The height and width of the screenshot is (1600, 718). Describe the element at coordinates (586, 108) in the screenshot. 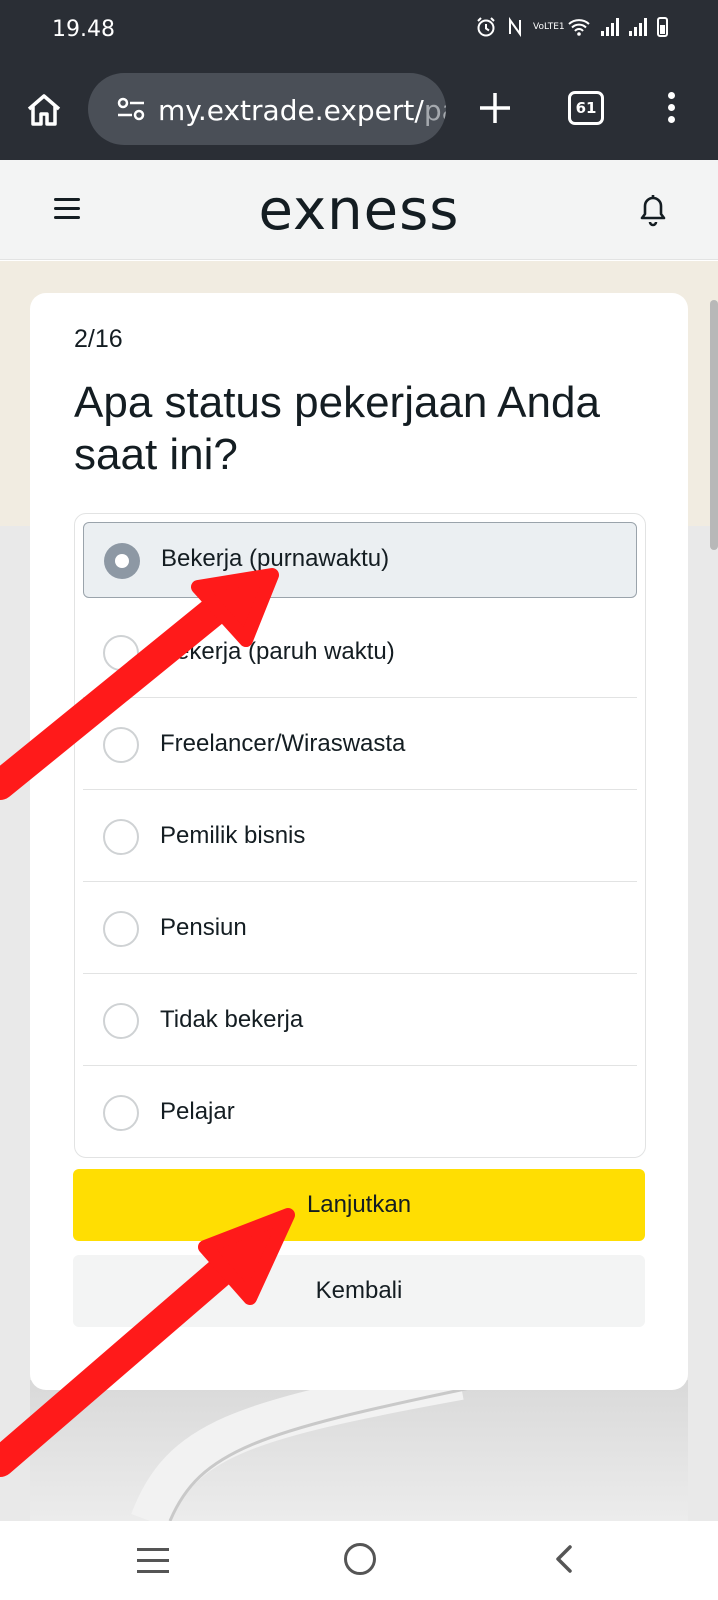

I see `tabs-icon: 61` at that location.